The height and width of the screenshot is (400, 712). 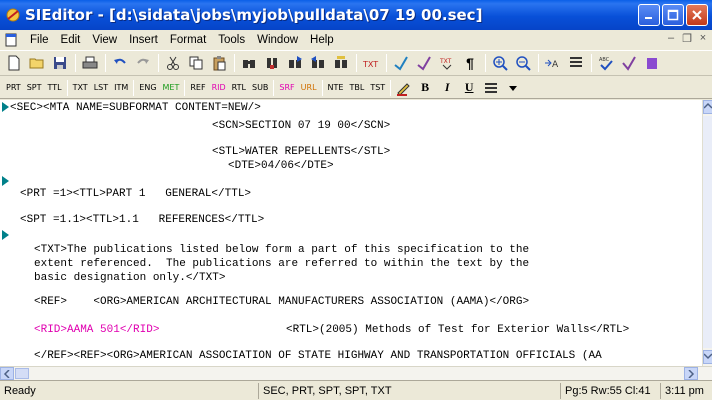 What do you see at coordinates (425, 88) in the screenshot?
I see `bold-button: B` at bounding box center [425, 88].